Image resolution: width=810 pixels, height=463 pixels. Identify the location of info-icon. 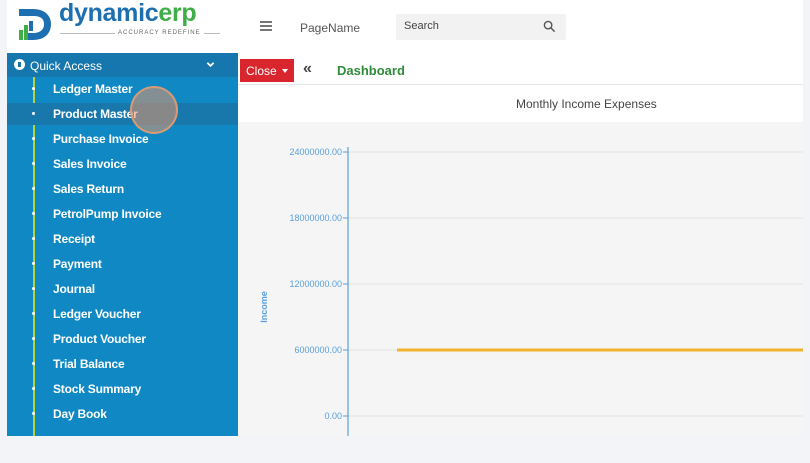
(19, 64).